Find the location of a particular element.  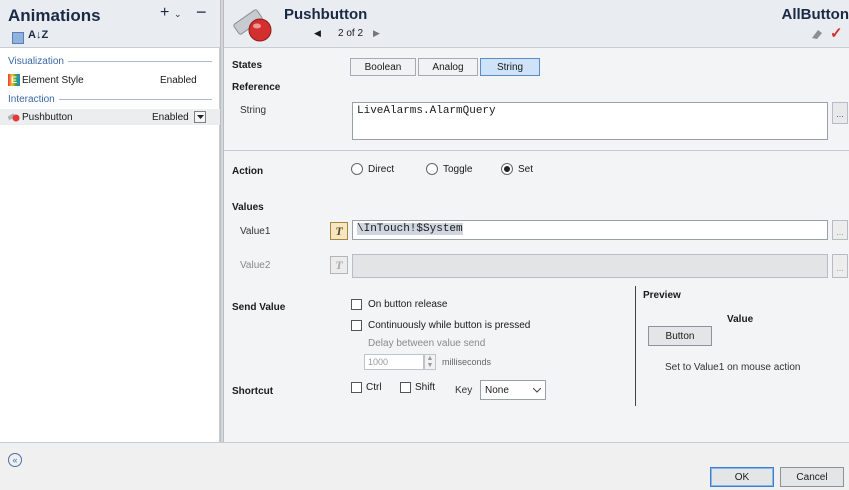

value2-input is located at coordinates (590, 266).